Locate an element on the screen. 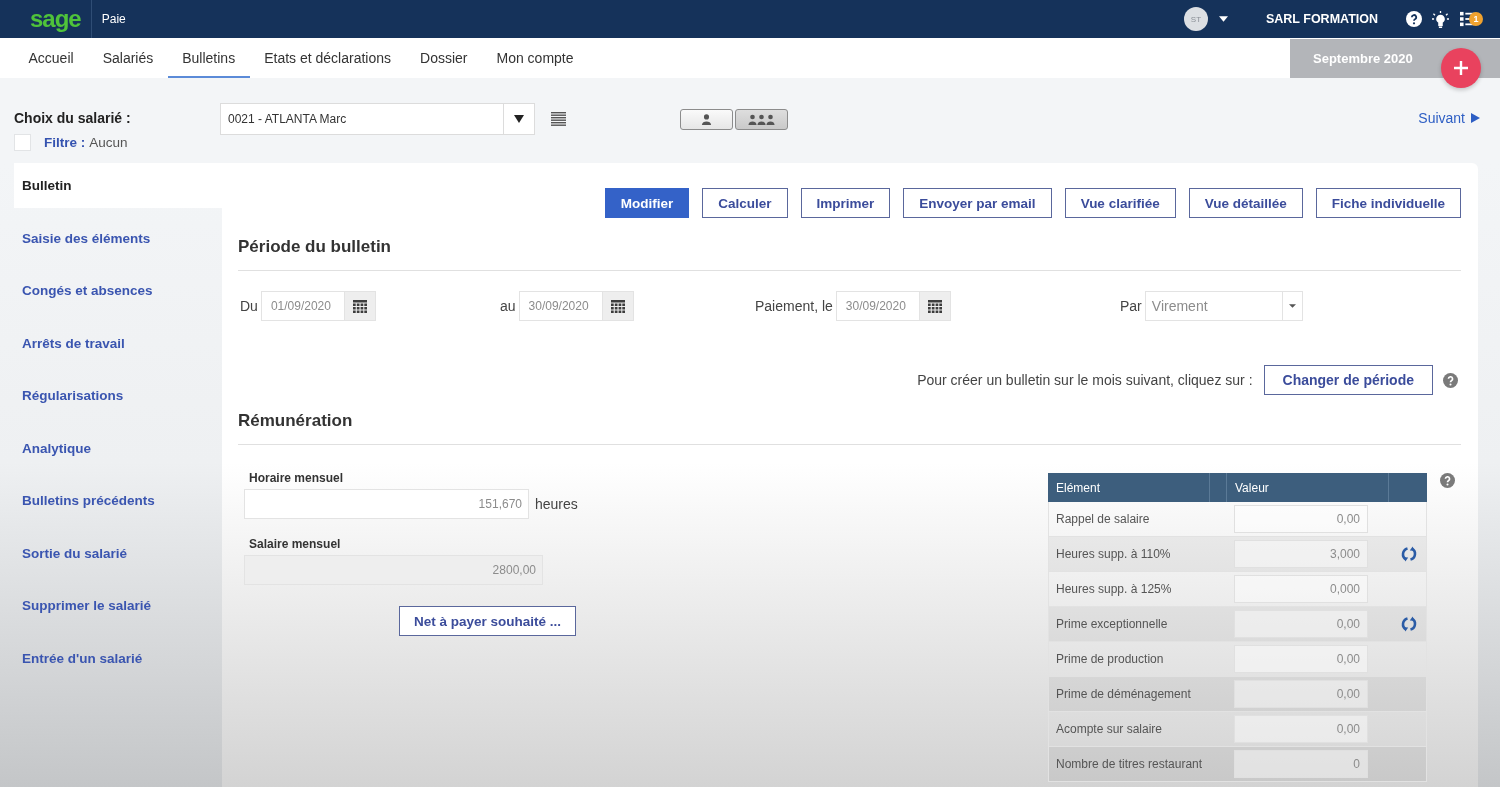 The width and height of the screenshot is (1500, 787). value-field: 3,000 is located at coordinates (1301, 554).